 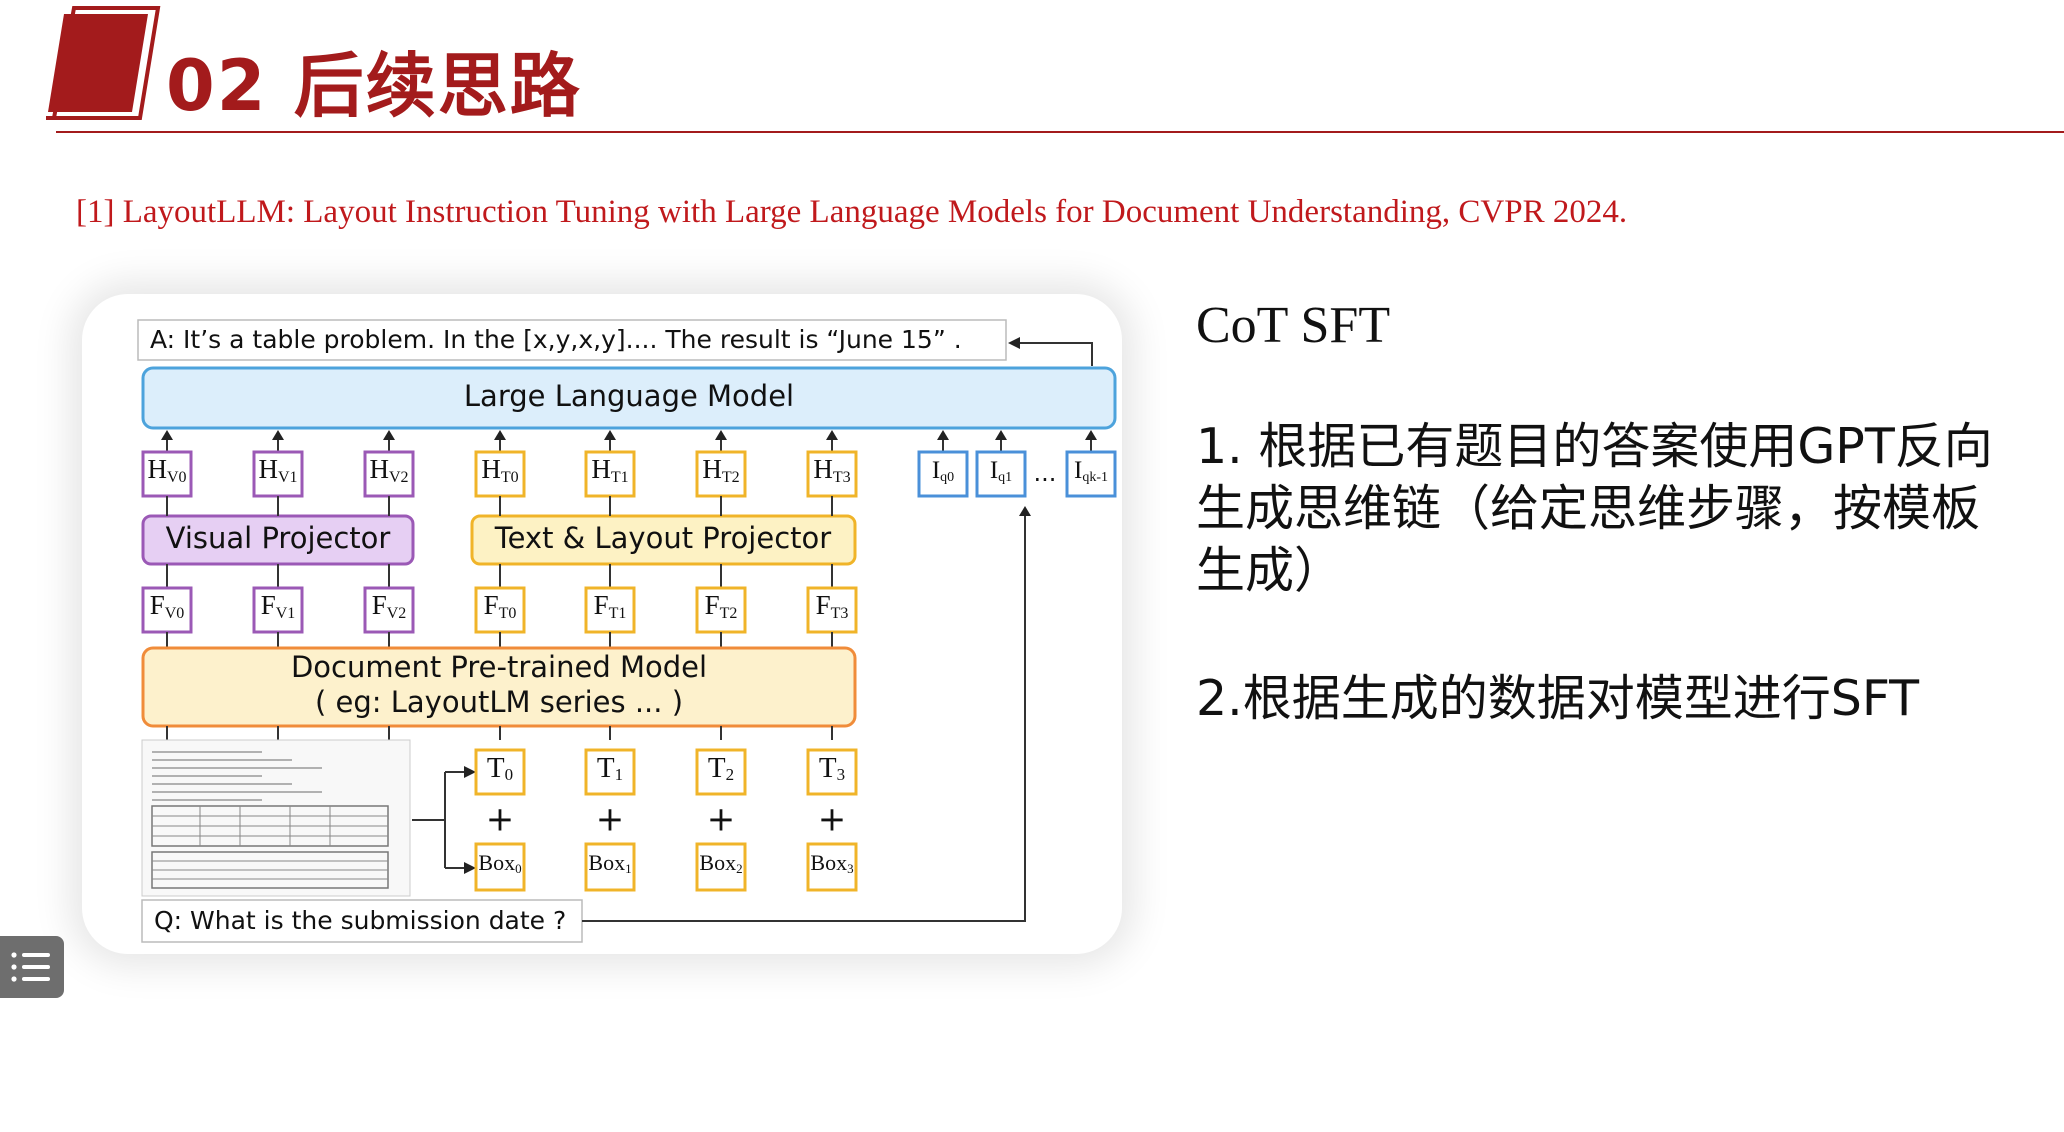 I want to click on notes-step-1: 1. 根据已有题目的答案使用GPT反向生成思维链（给定思维步骤，按模板生成）, so click(x=1594, y=508).